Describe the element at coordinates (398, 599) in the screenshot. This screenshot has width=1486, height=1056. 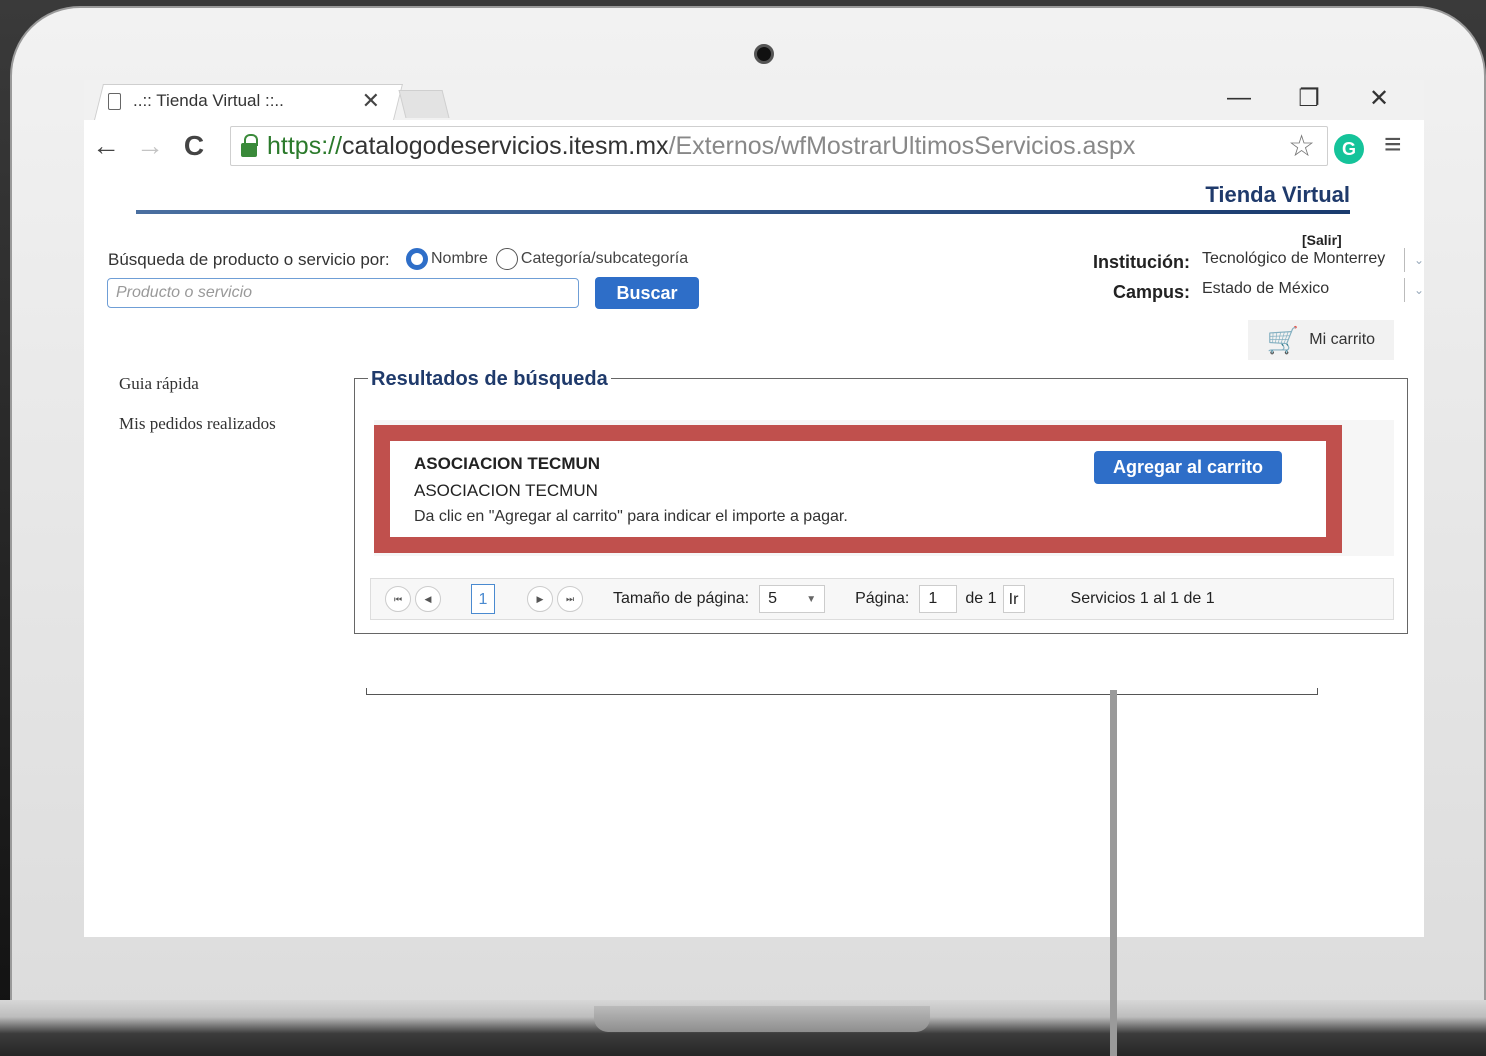
I see `first-page-icon: ⏮` at that location.